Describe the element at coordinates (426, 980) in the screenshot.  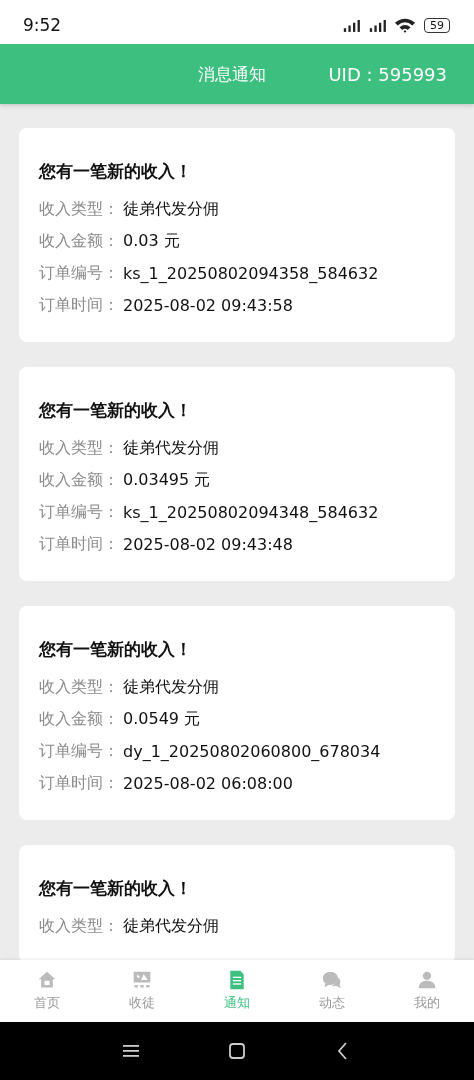
I see `person-icon` at that location.